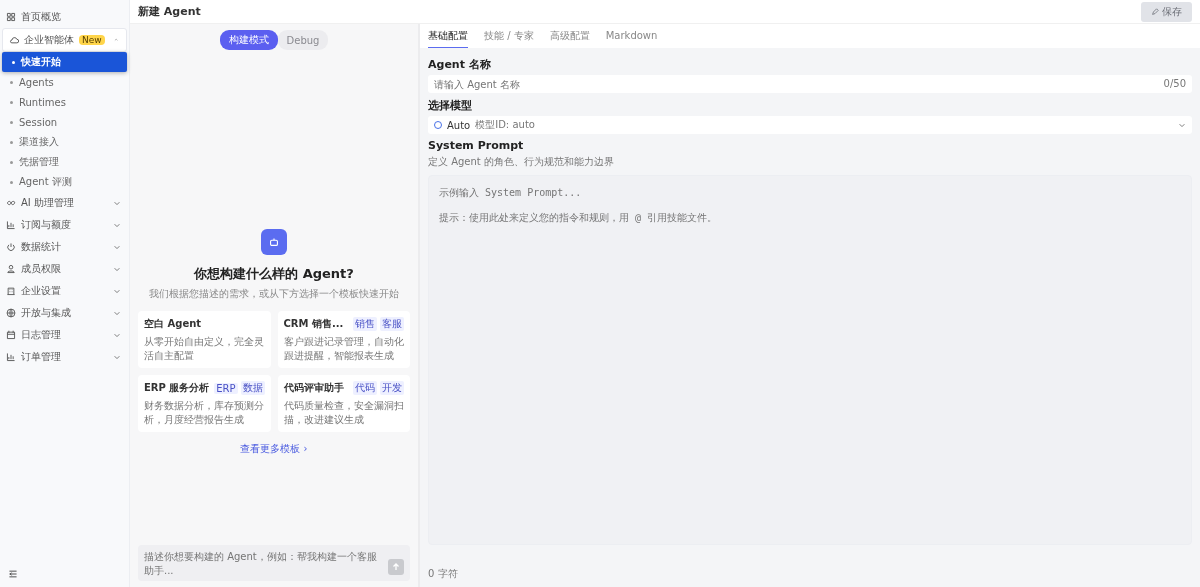  I want to click on sub-nav-item: Runtimes, so click(64, 102).